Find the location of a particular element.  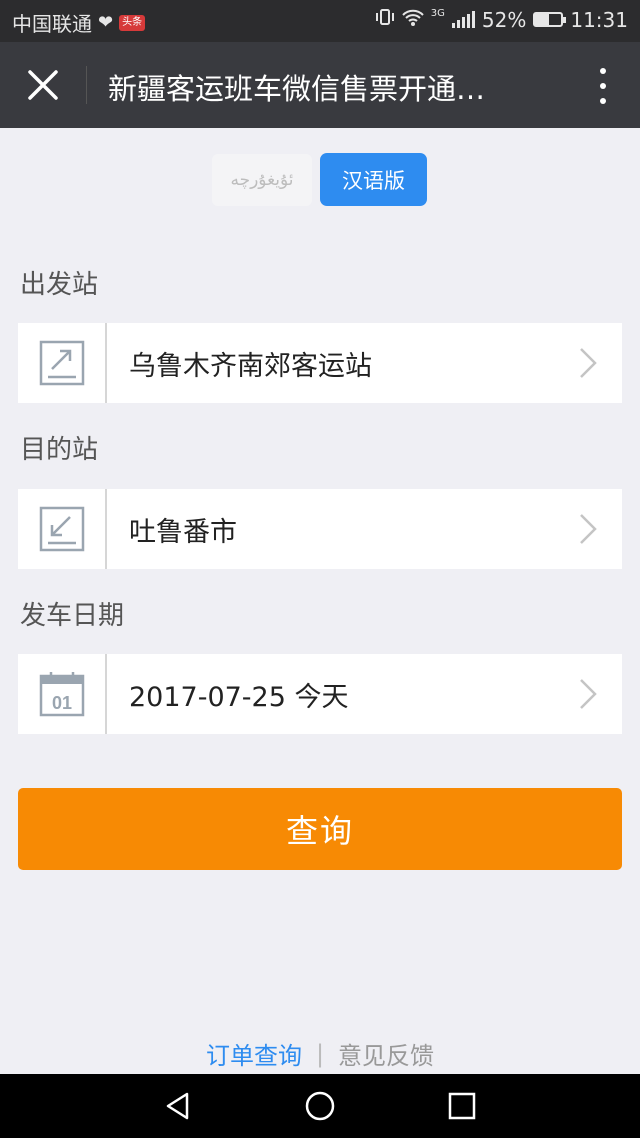

toutiao-app-icon: 头条 is located at coordinates (132, 22).